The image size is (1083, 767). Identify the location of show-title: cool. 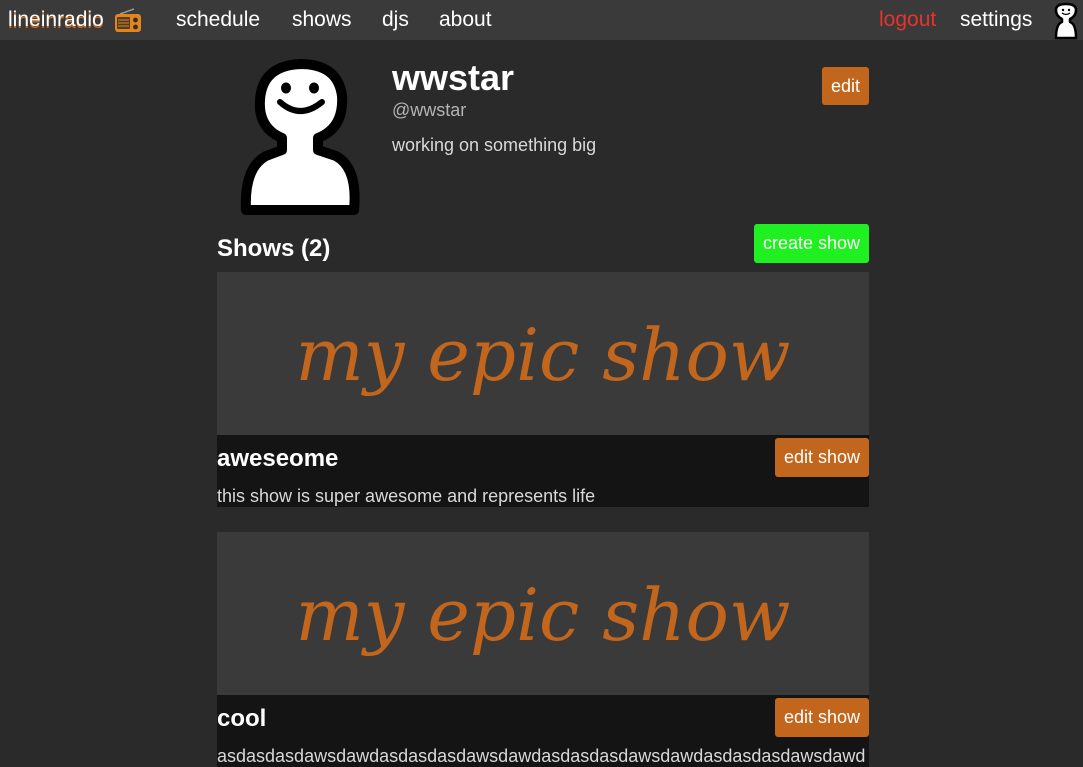
(241, 719).